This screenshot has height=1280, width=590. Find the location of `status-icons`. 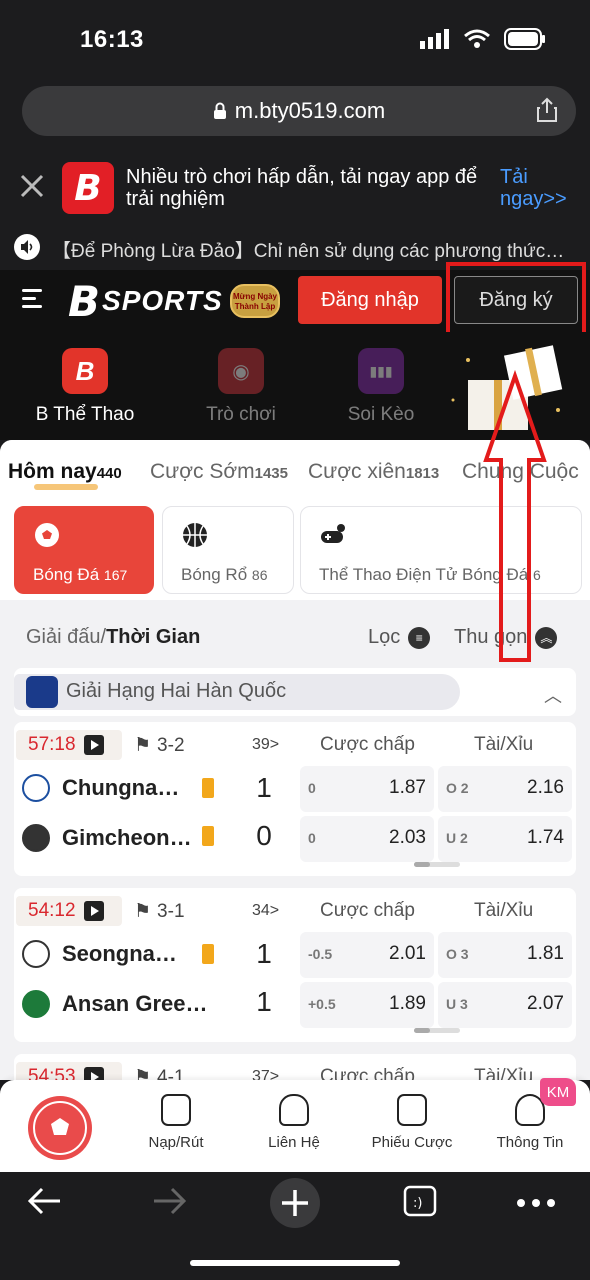

status-icons is located at coordinates (483, 39).